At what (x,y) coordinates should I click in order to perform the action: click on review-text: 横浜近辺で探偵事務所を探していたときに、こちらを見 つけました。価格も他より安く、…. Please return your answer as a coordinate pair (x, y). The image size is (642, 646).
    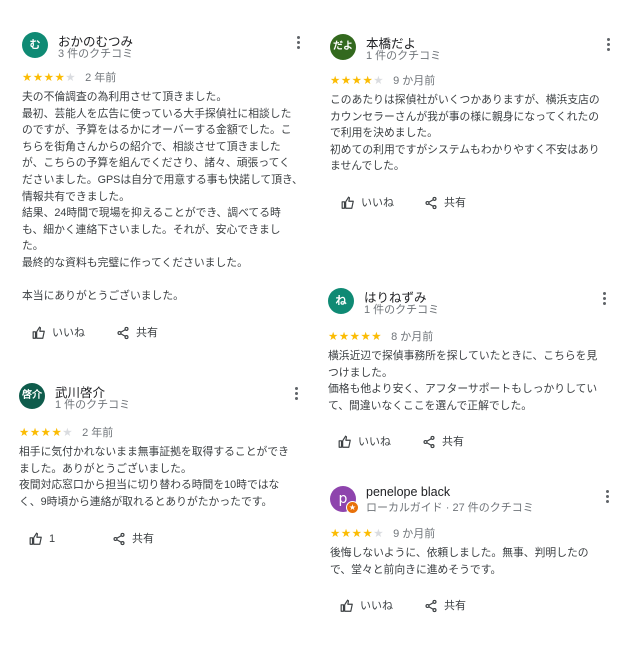
    Looking at the image, I should click on (473, 381).